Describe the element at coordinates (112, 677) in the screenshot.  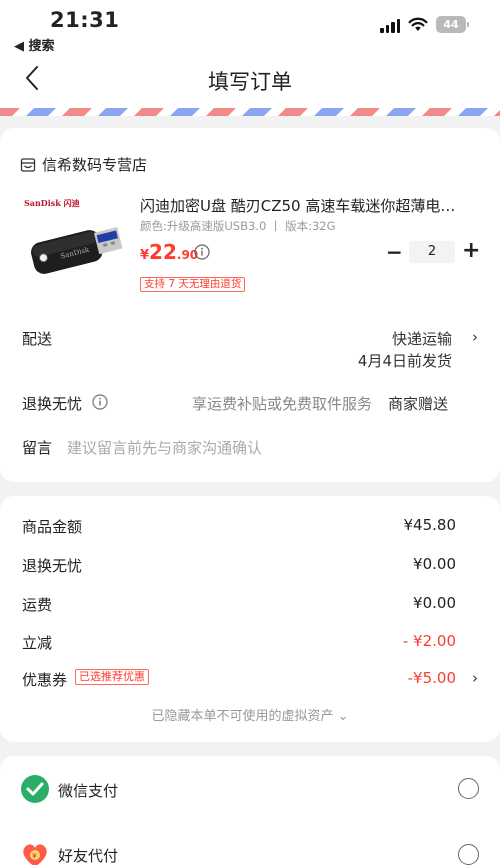
I see `coupon-recommended-badge: 已选推荐优惠` at that location.